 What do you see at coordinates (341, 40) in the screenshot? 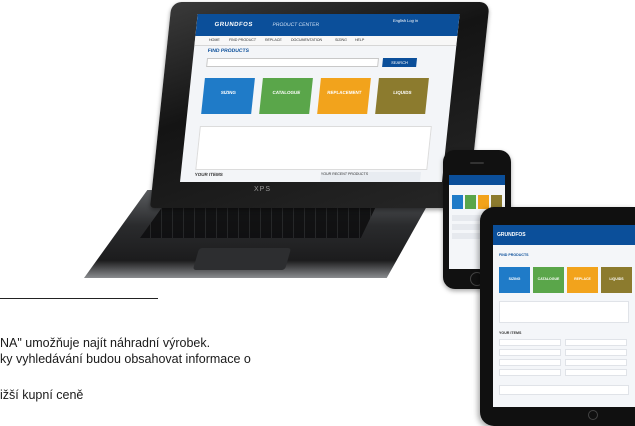
I see `nav-item-sizing: SIZING` at bounding box center [341, 40].